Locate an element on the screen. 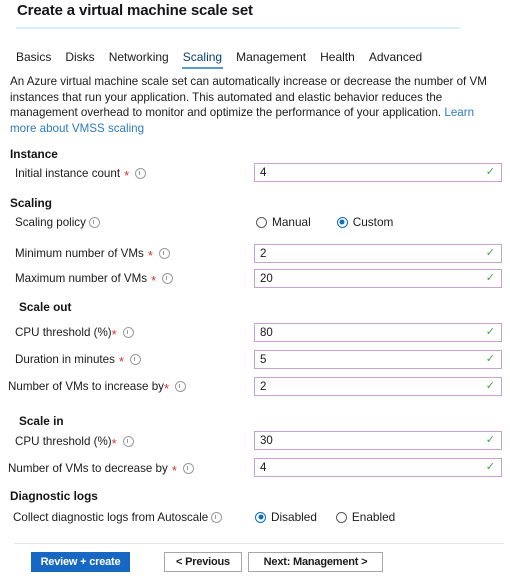  label-text: Duration in minutes is located at coordinates (65, 359).